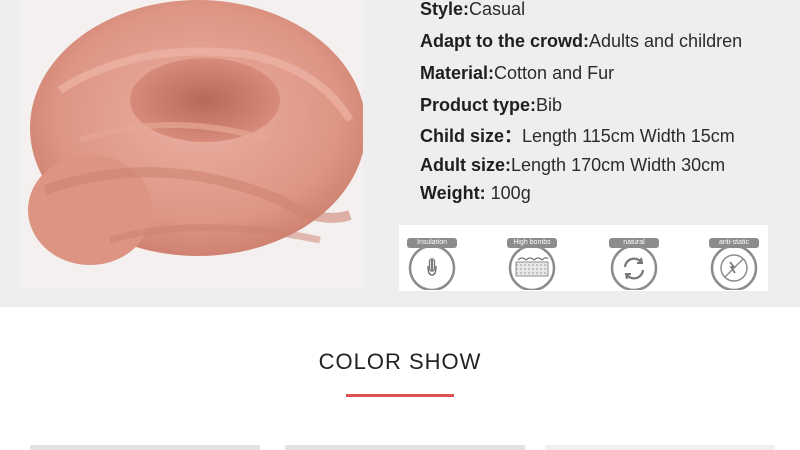  Describe the element at coordinates (400, 395) in the screenshot. I see `title-underline` at that location.